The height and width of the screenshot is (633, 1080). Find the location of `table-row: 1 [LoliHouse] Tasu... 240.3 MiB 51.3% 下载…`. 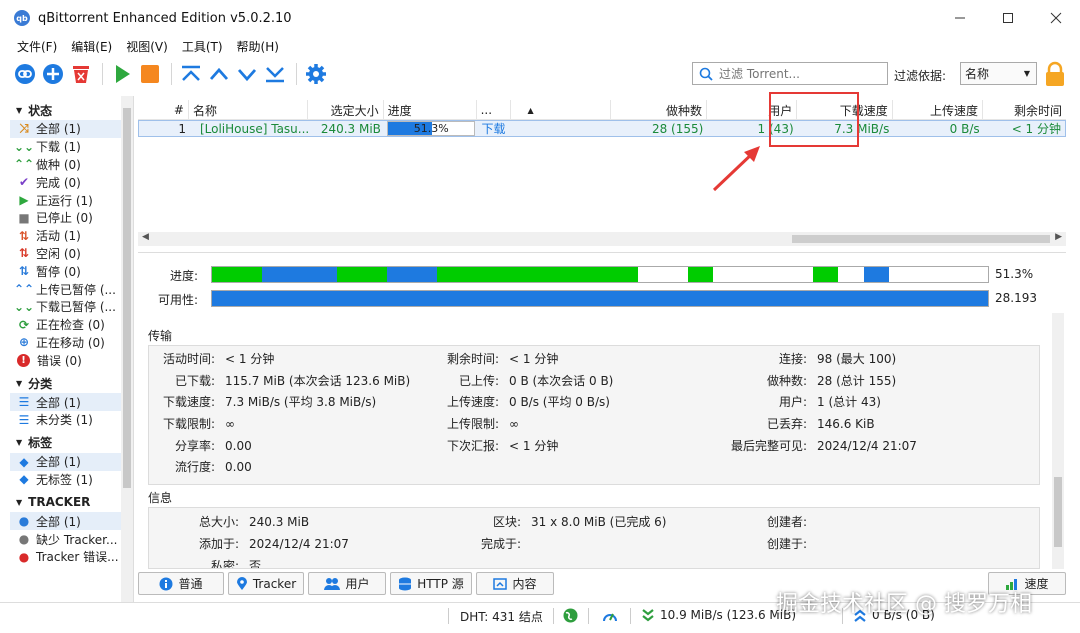

table-row: 1 [LoliHouse] Tasu... 240.3 MiB 51.3% 下载… is located at coordinates (602, 128).